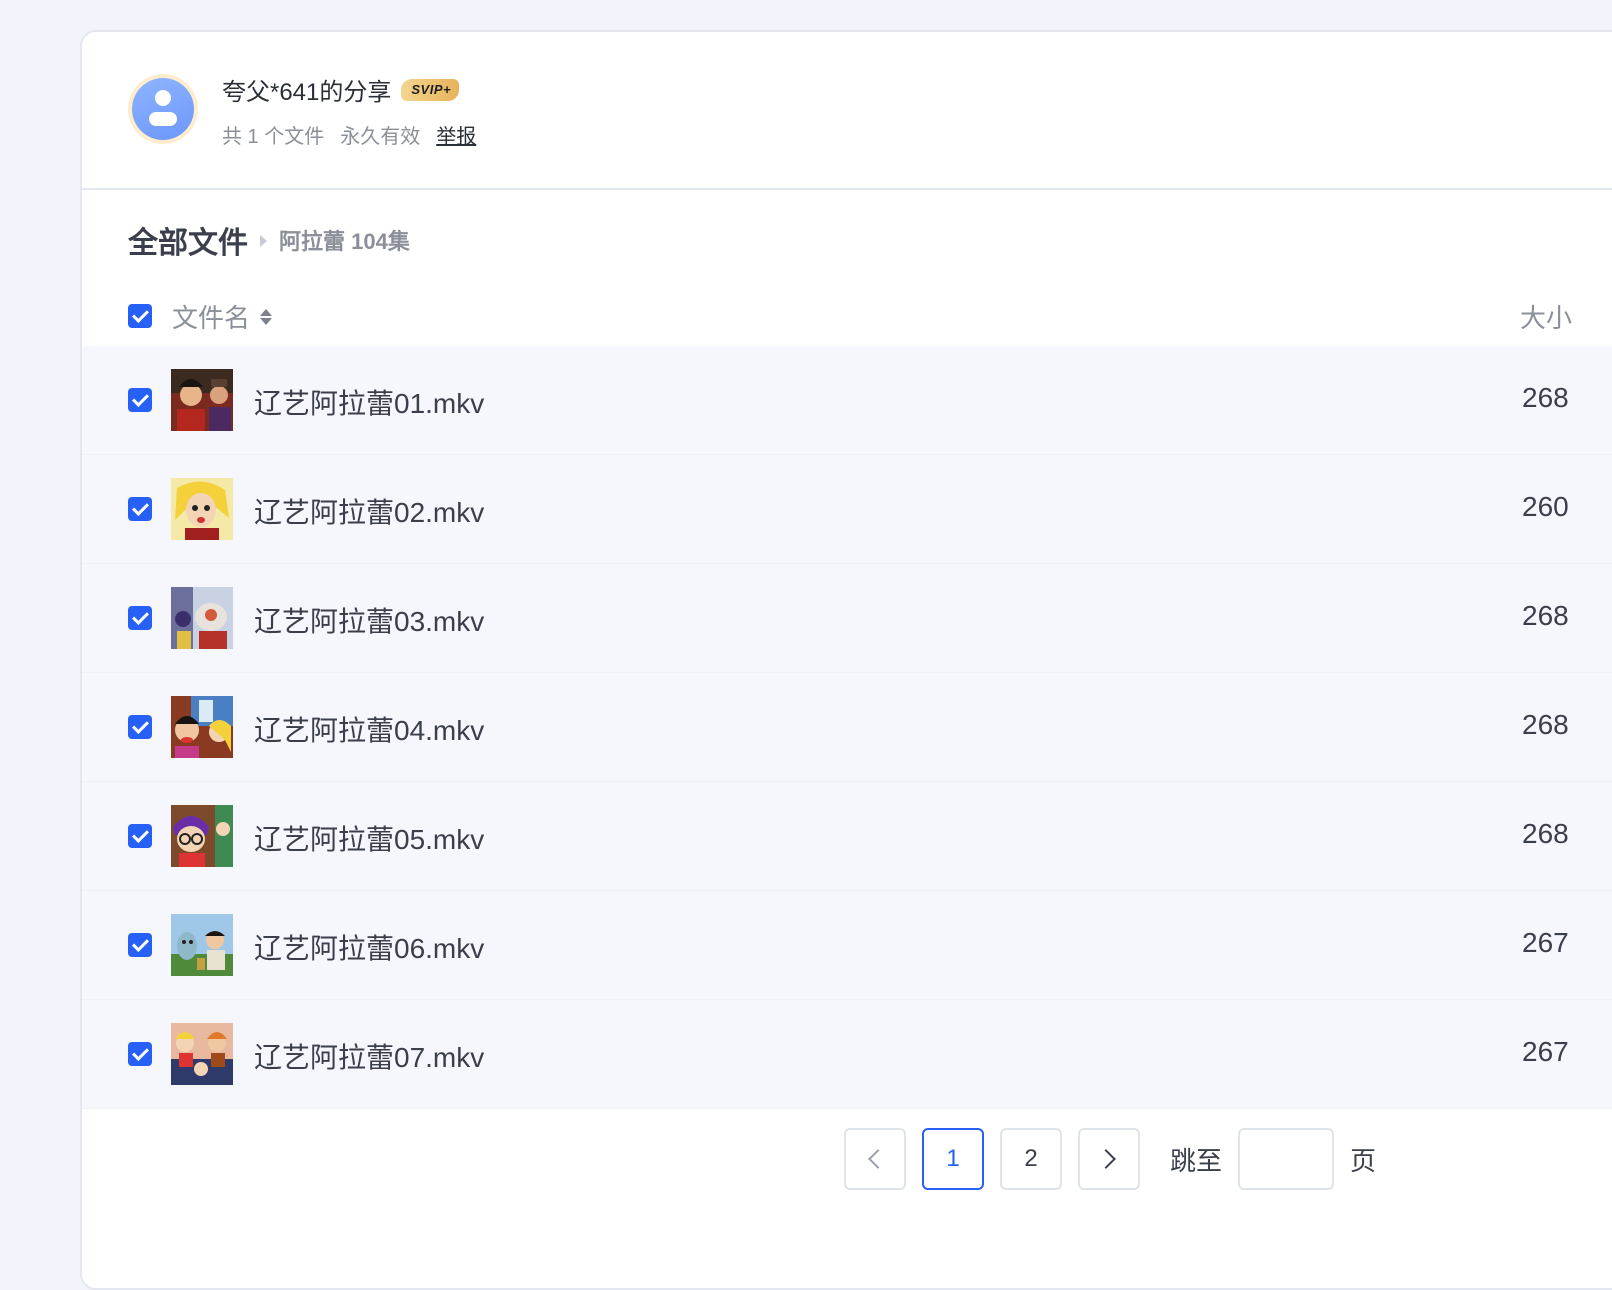  I want to click on table-row: 辽艺阿拉蕾05.mkv 268, so click(847, 836).